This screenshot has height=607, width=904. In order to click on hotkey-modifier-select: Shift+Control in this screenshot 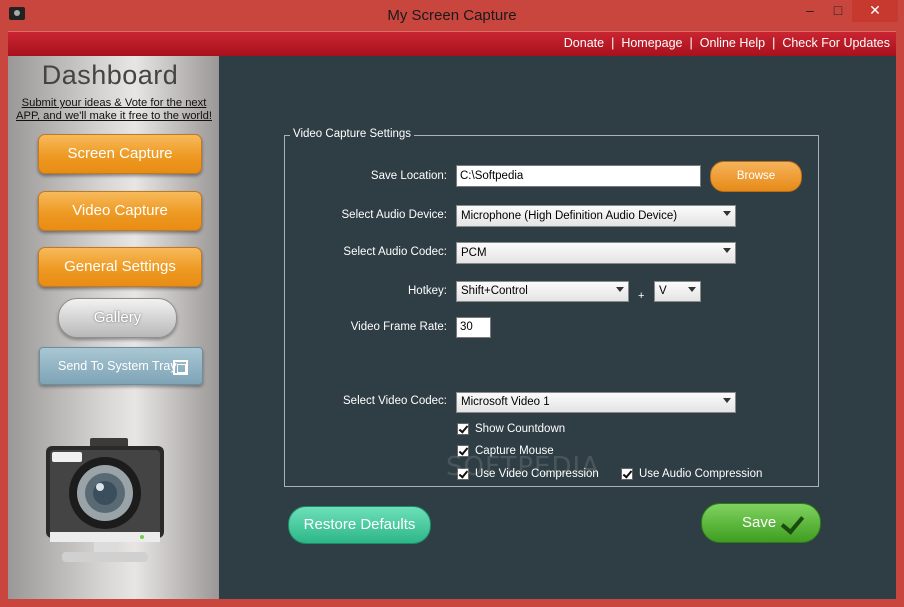, I will do `click(542, 291)`.